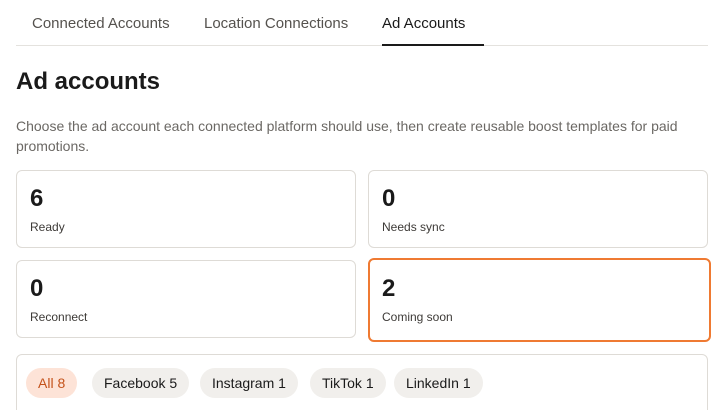 This screenshot has height=410, width=720. I want to click on tab-location-connections: Location Connections, so click(276, 23).